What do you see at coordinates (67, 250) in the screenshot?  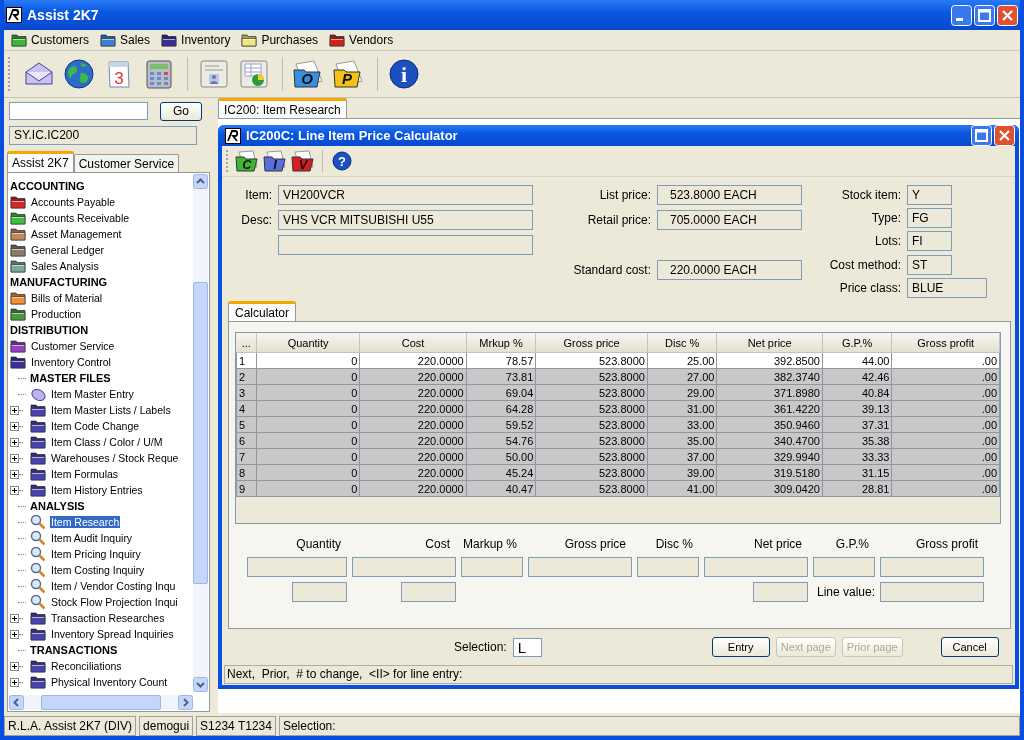 I see `tree-item: General Ledger` at bounding box center [67, 250].